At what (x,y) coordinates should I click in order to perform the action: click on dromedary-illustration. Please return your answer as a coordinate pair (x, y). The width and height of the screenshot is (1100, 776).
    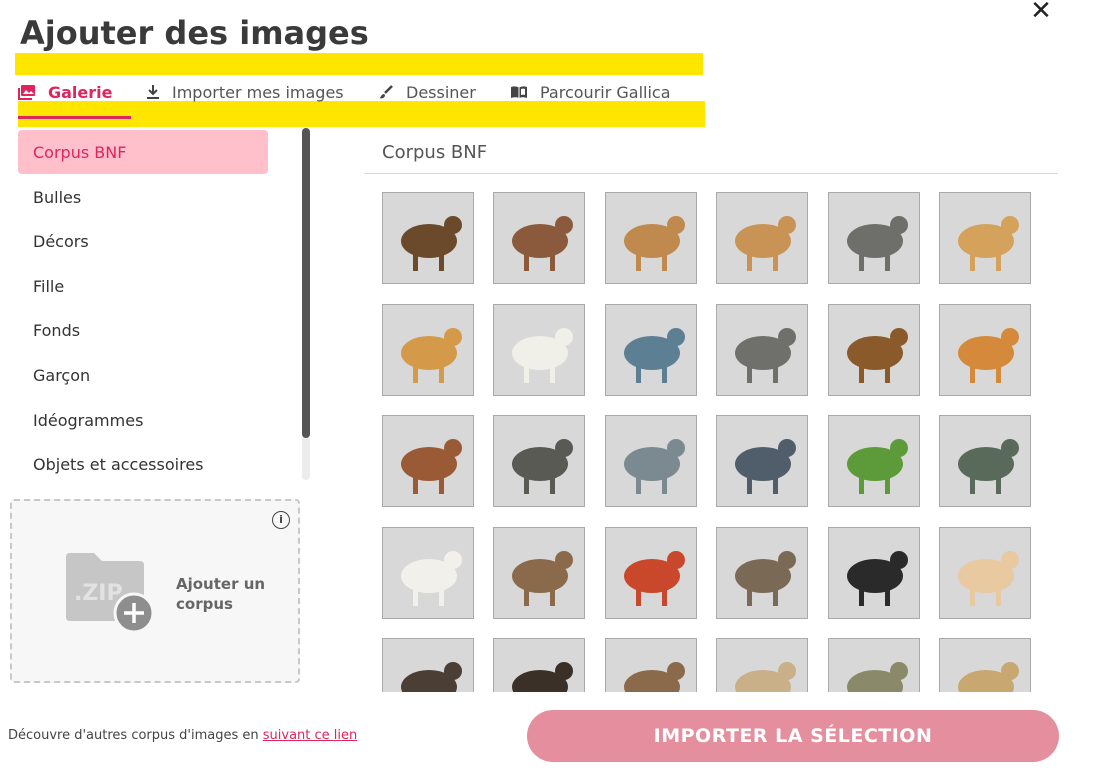
    Looking at the image, I should click on (766, 243).